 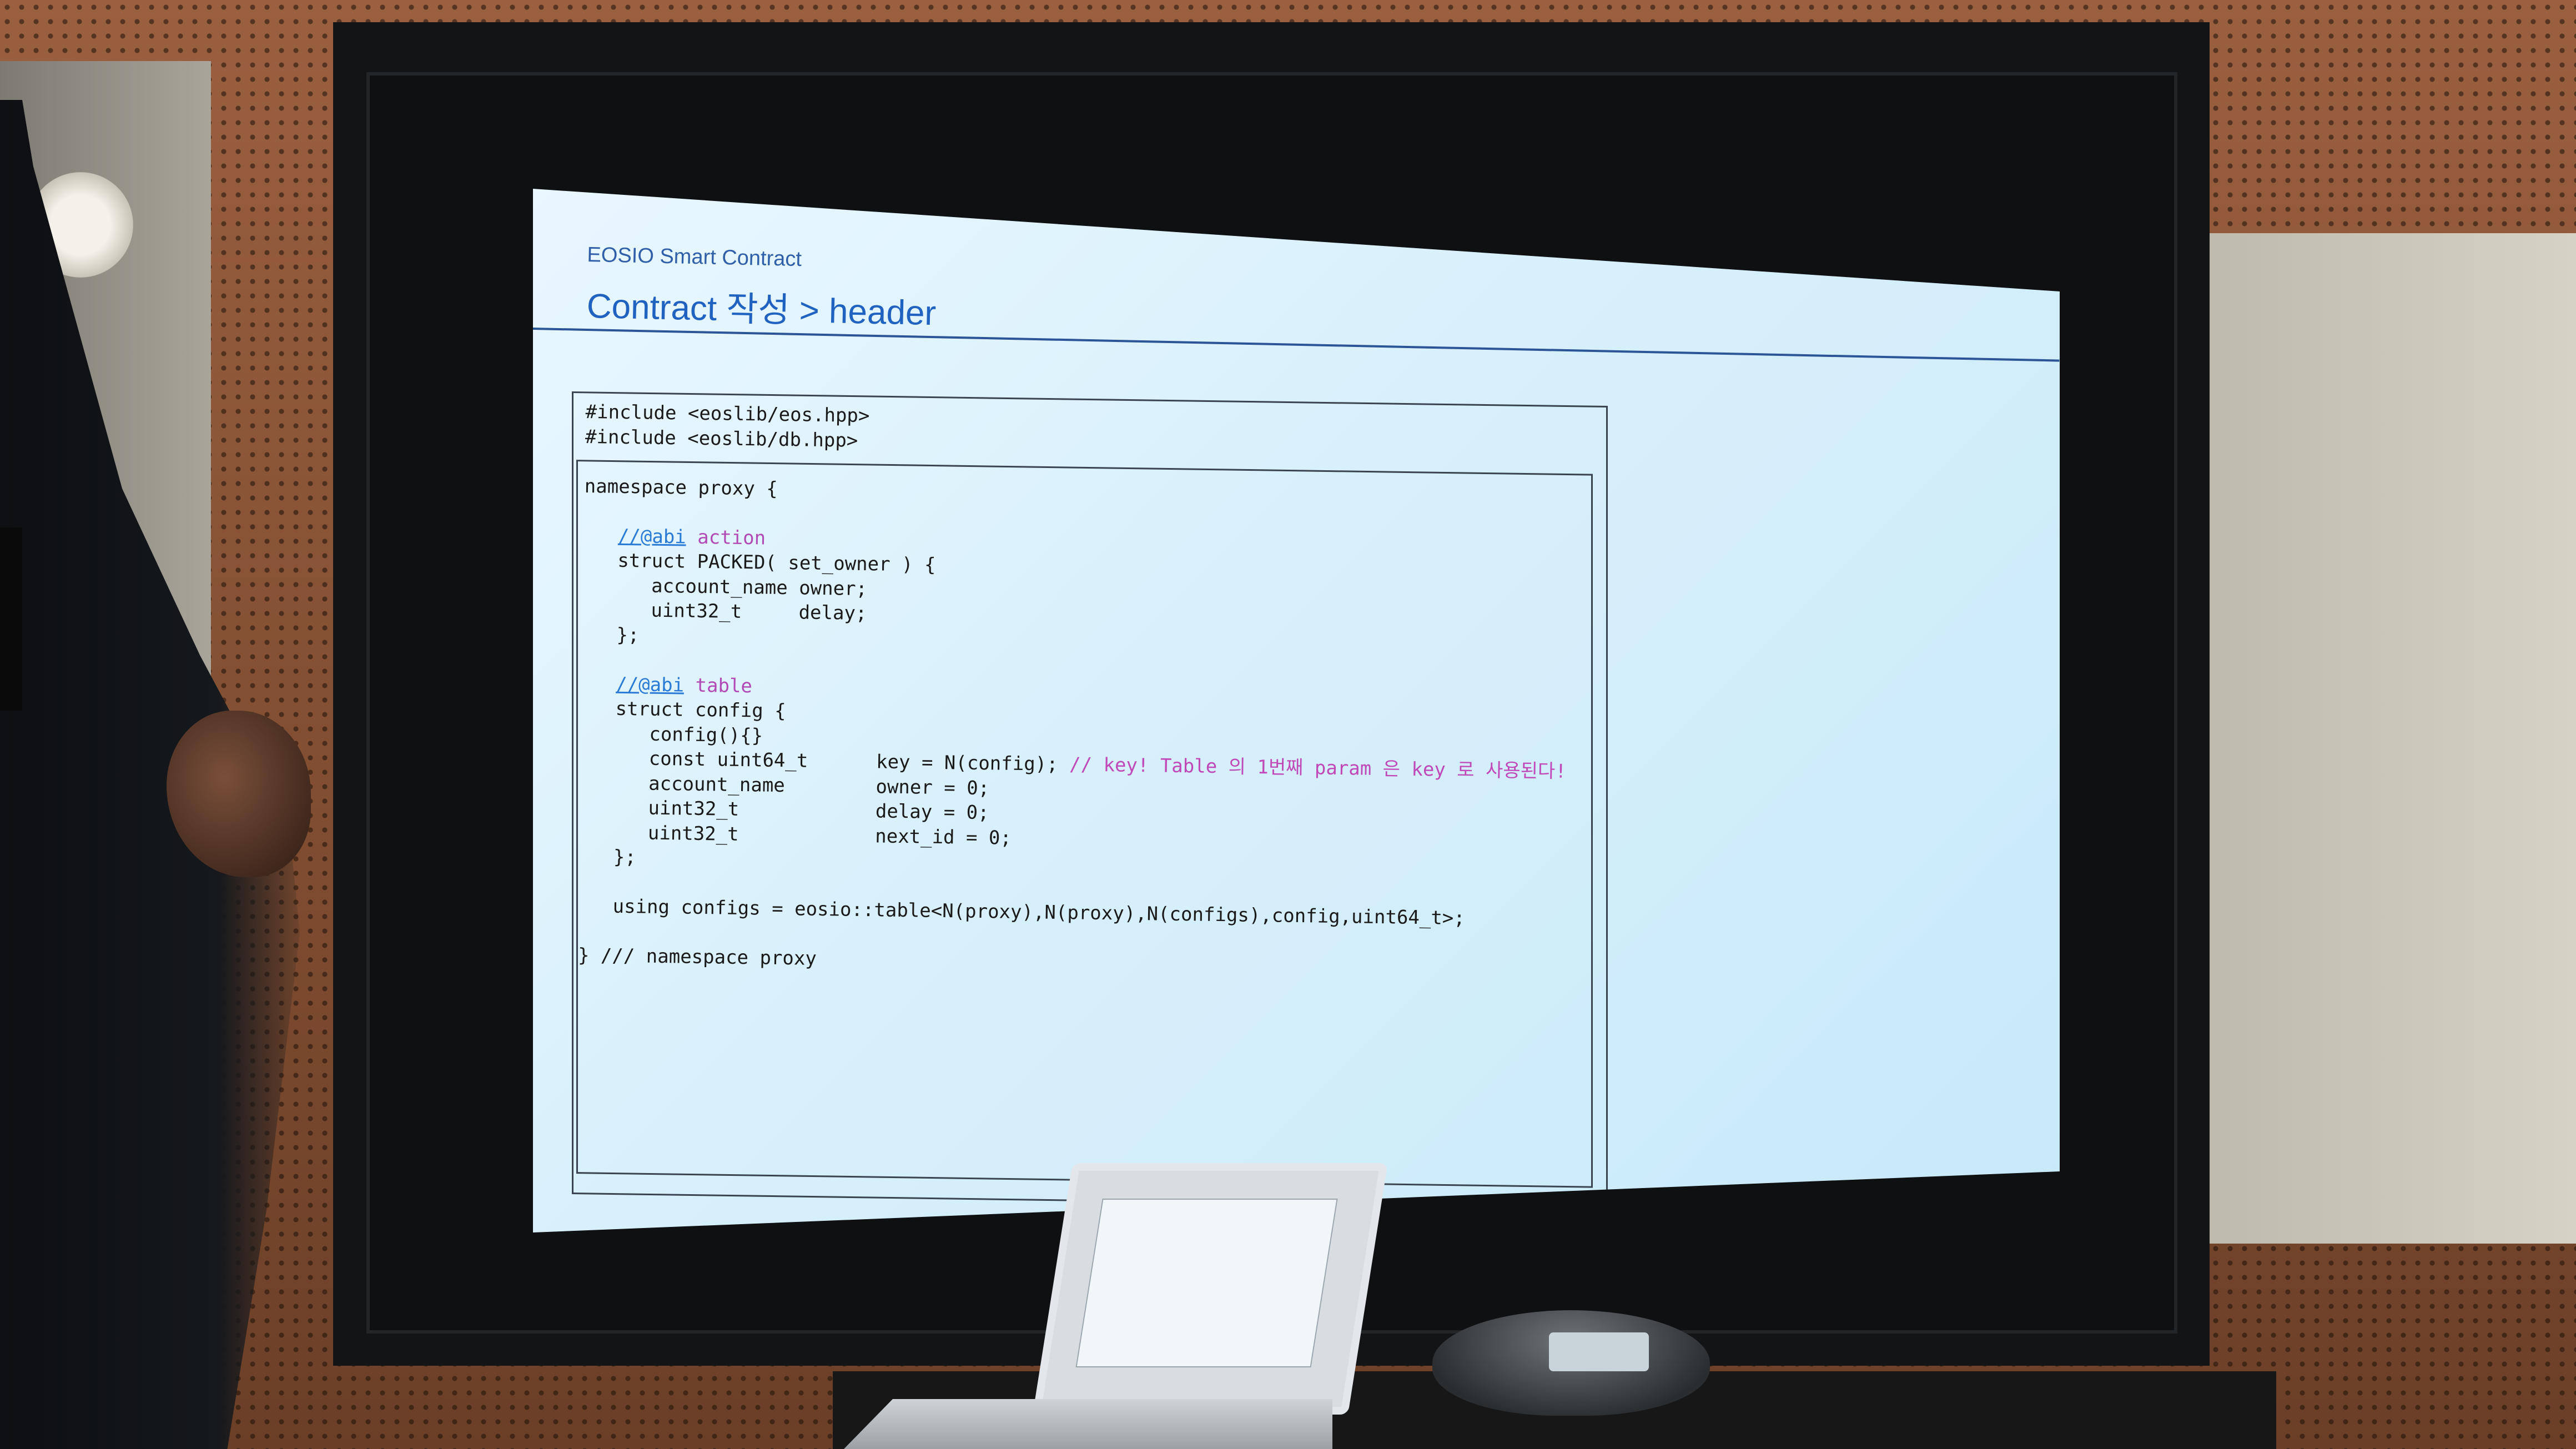 I want to click on phone-display, so click(x=1599, y=1351).